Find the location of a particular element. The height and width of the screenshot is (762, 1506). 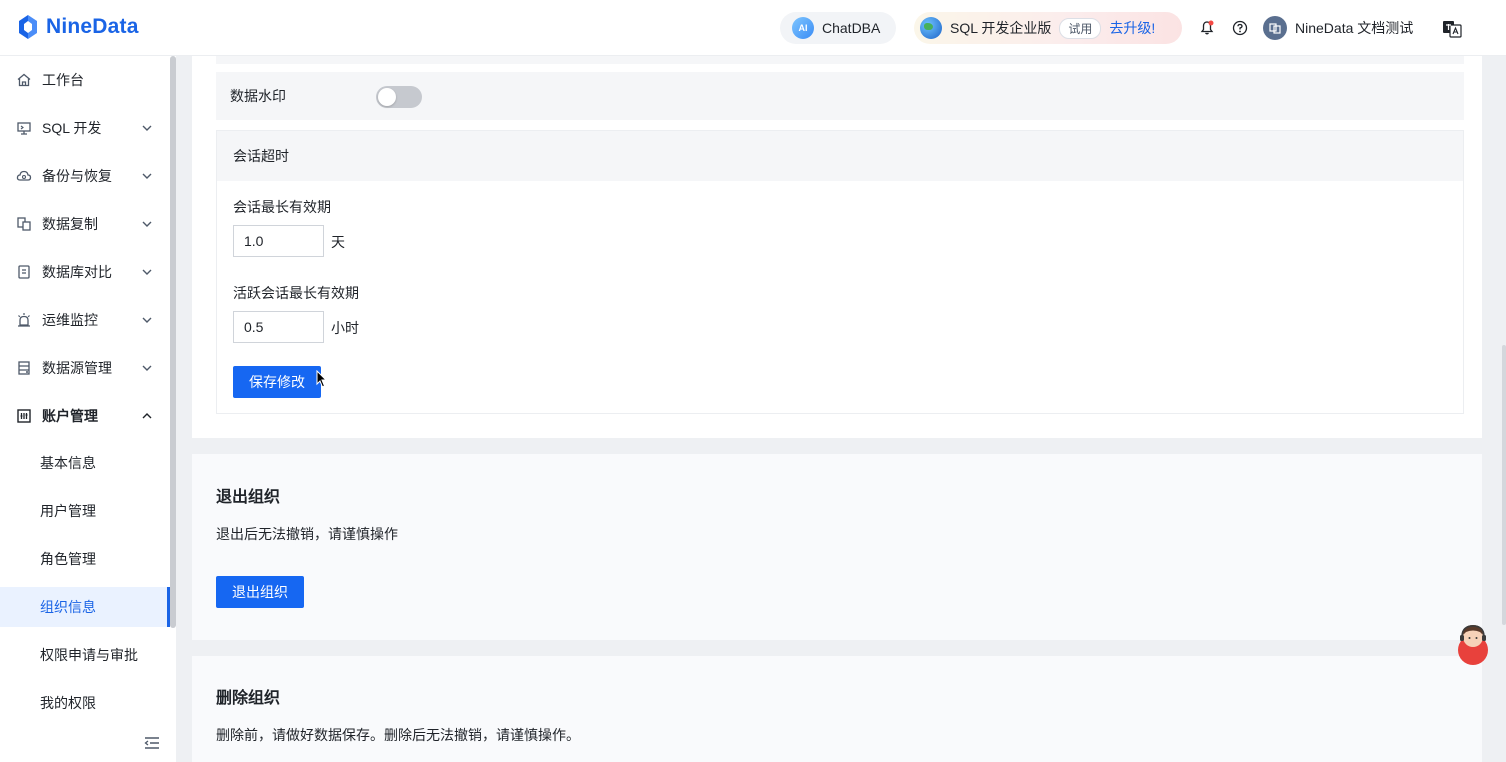

sidebar-item-replication: 数据复制 is located at coordinates (84, 224).